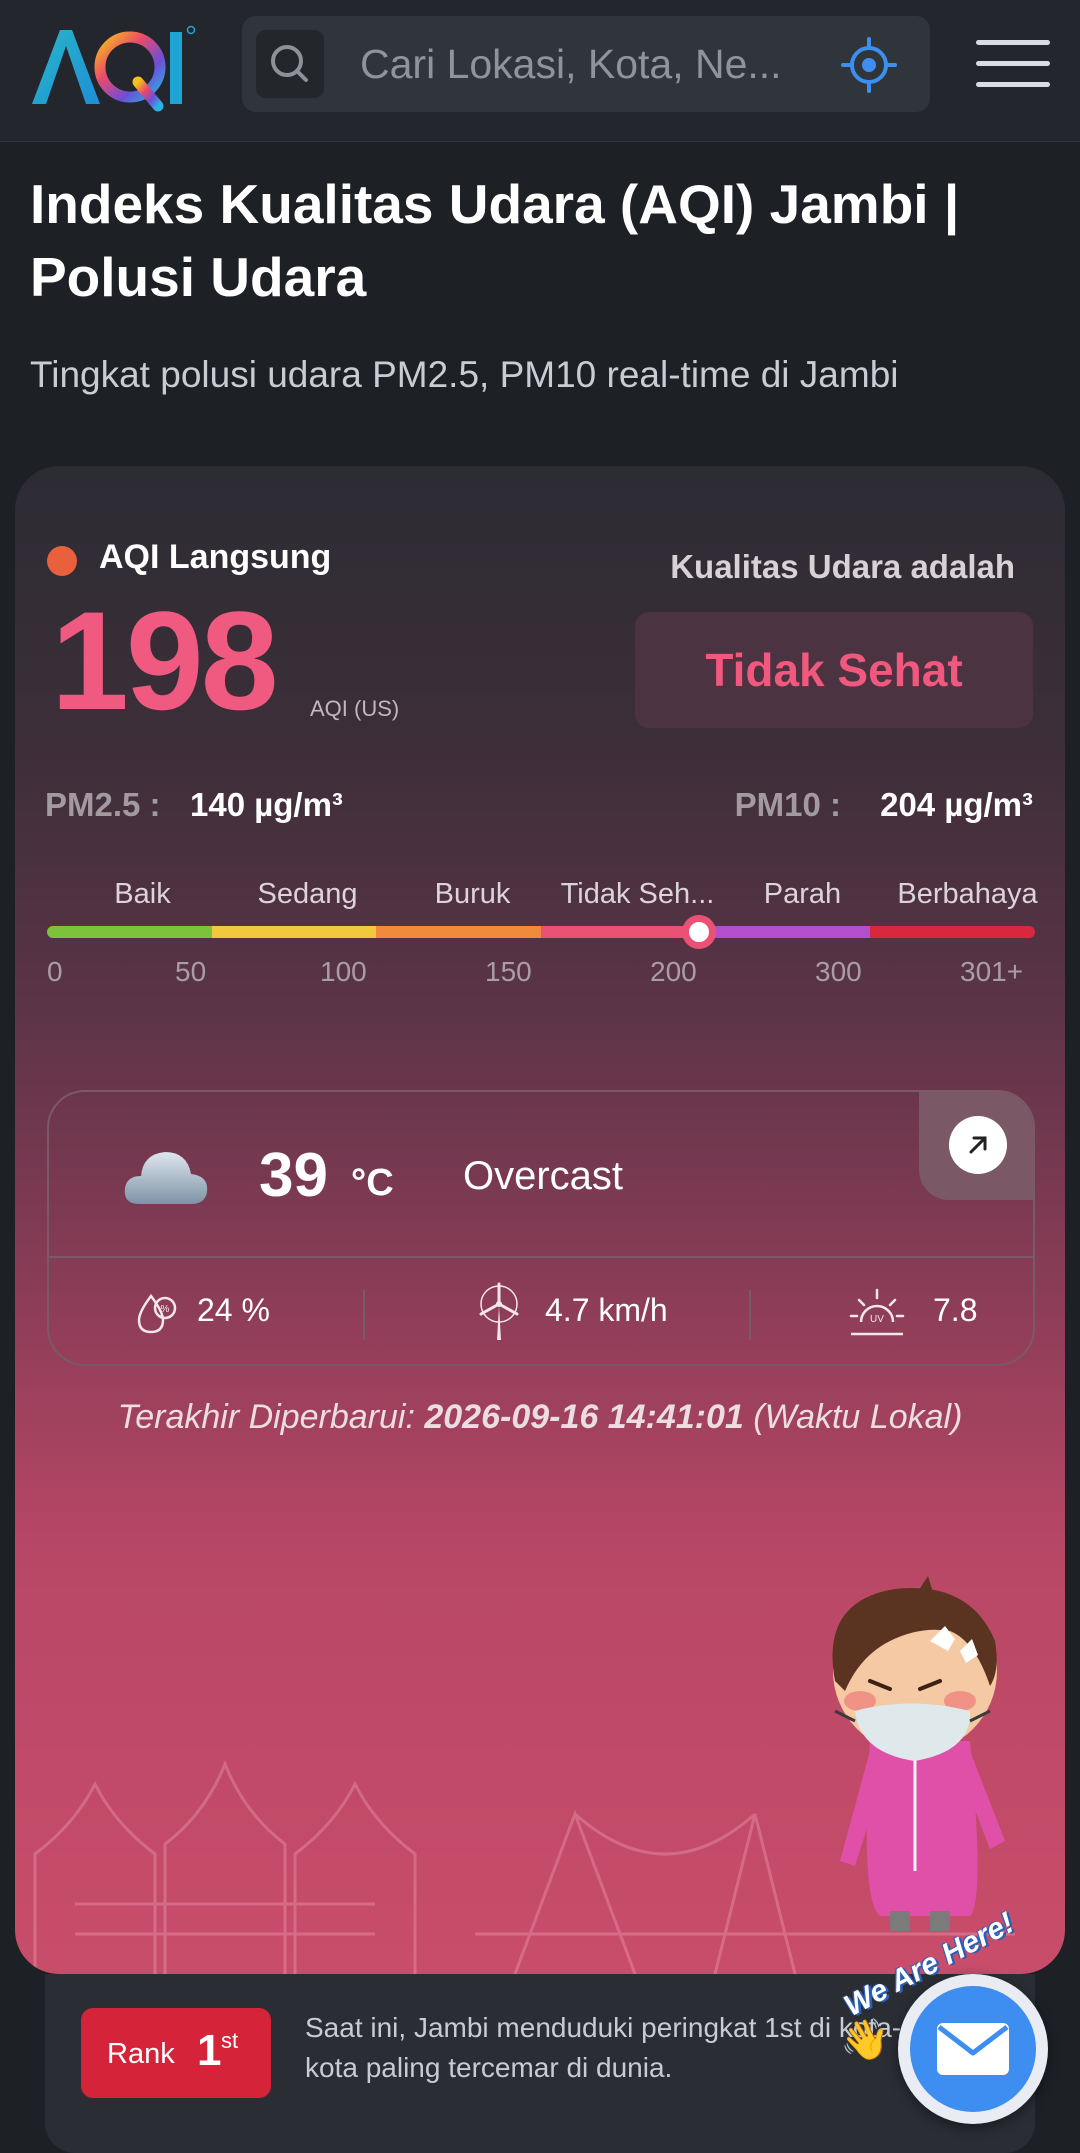 This screenshot has height=2153, width=1080. I want to click on live-indicator-dot, so click(62, 561).